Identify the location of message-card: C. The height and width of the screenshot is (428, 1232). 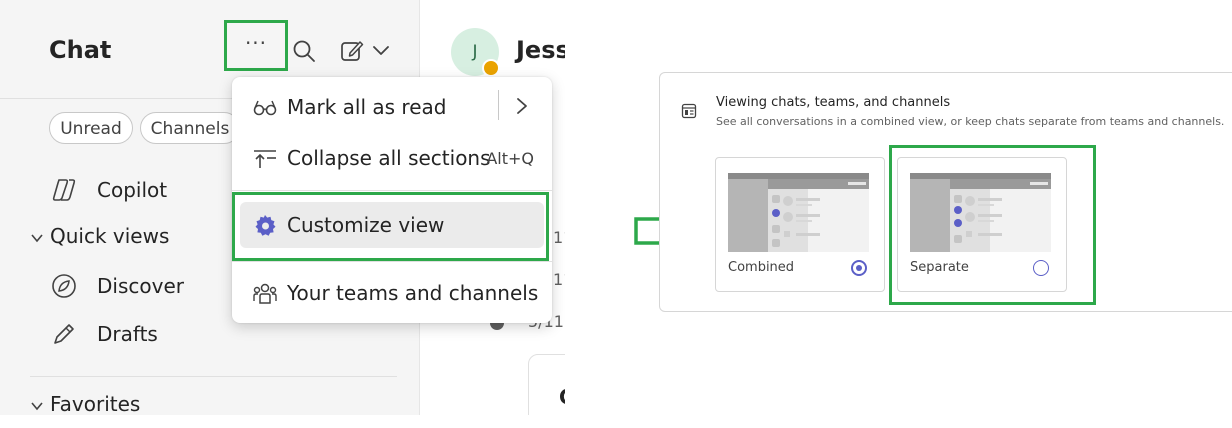
(546, 384).